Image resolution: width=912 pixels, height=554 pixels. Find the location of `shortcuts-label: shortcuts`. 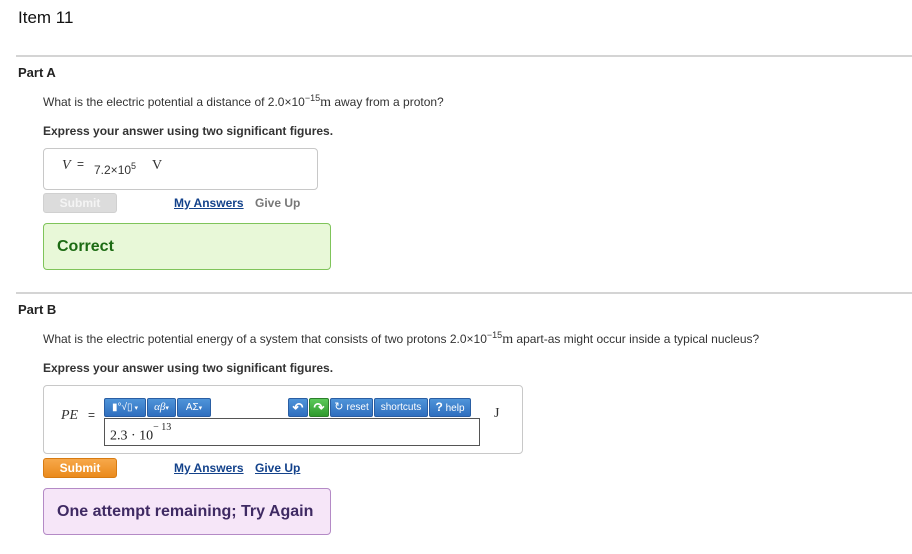

shortcuts-label: shortcuts is located at coordinates (401, 407).